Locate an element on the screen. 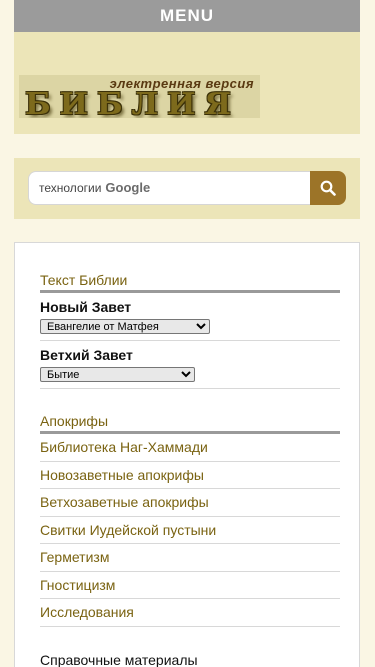 This screenshot has height=667, width=375. header-panel: электренная версия БИБЛИЯ is located at coordinates (187, 83).